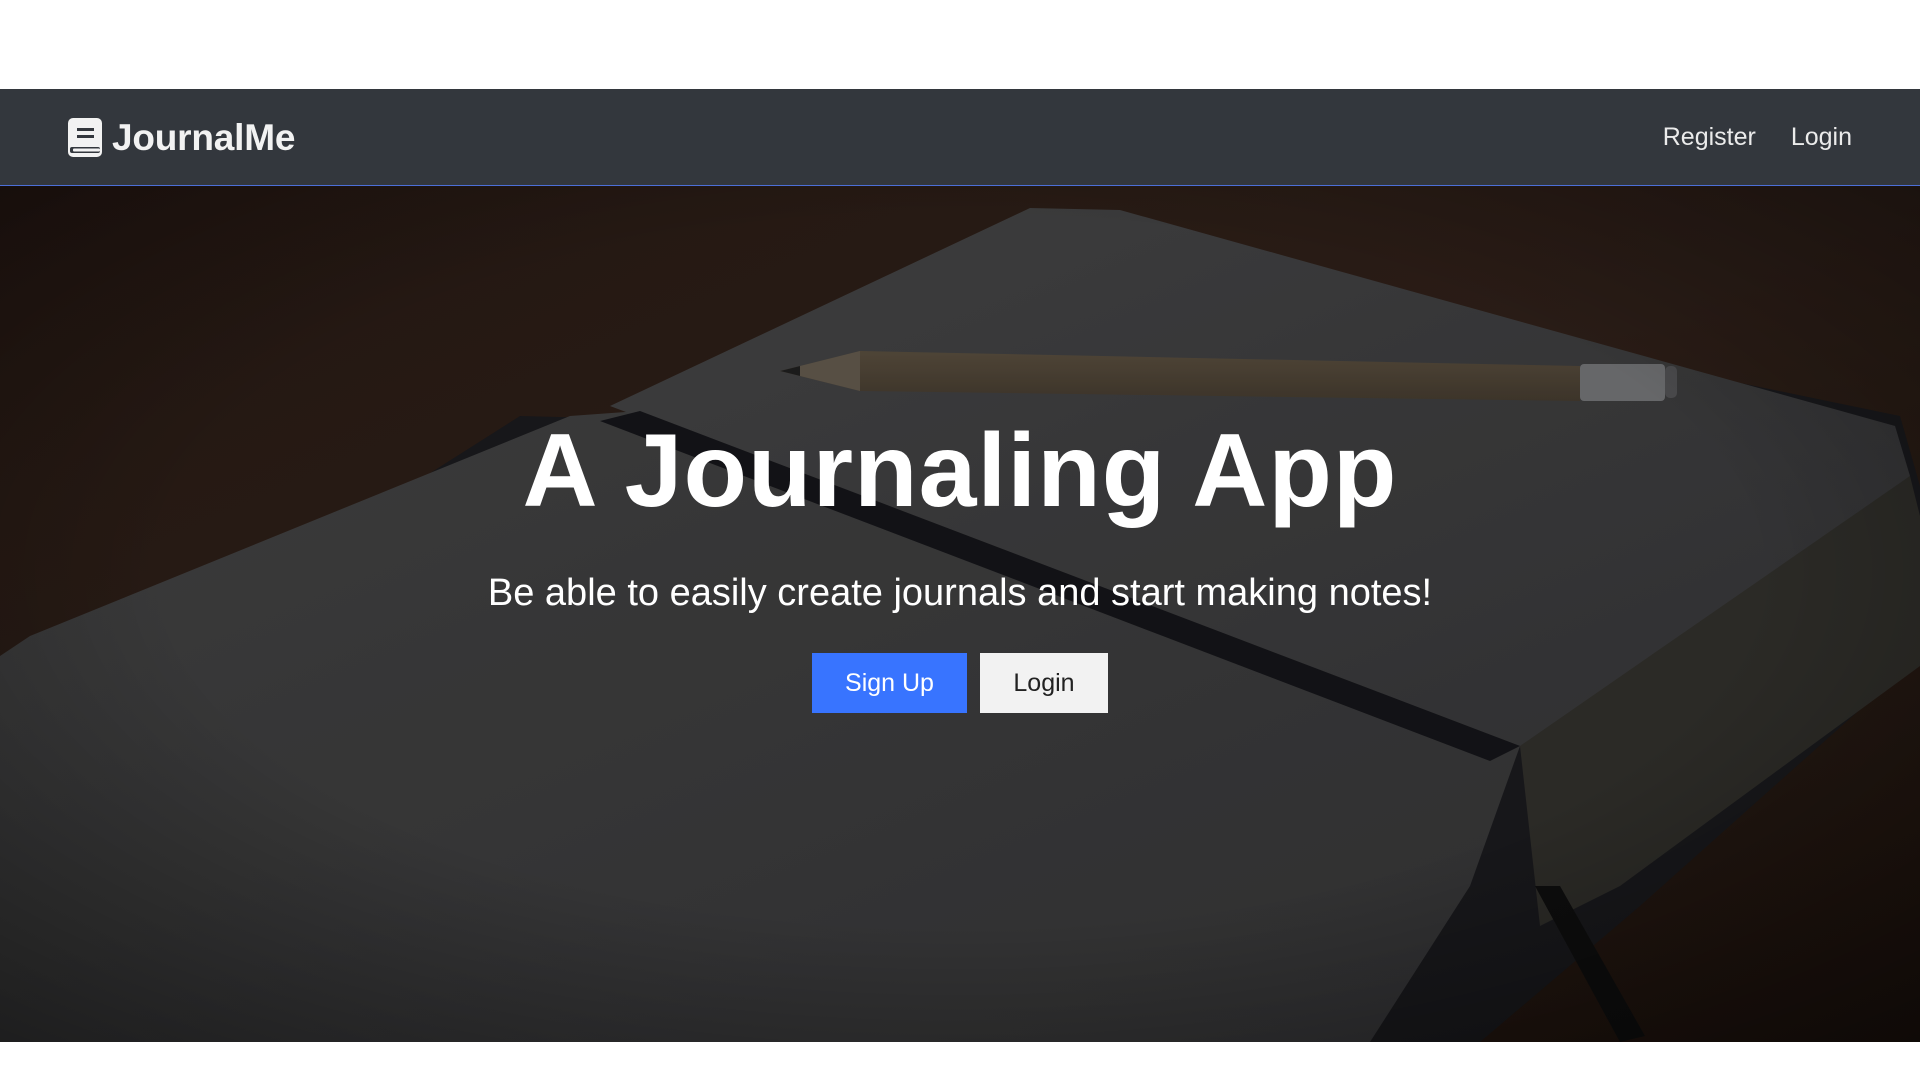 The height and width of the screenshot is (1080, 1920). What do you see at coordinates (1044, 683) in the screenshot?
I see `login-button: Login` at bounding box center [1044, 683].